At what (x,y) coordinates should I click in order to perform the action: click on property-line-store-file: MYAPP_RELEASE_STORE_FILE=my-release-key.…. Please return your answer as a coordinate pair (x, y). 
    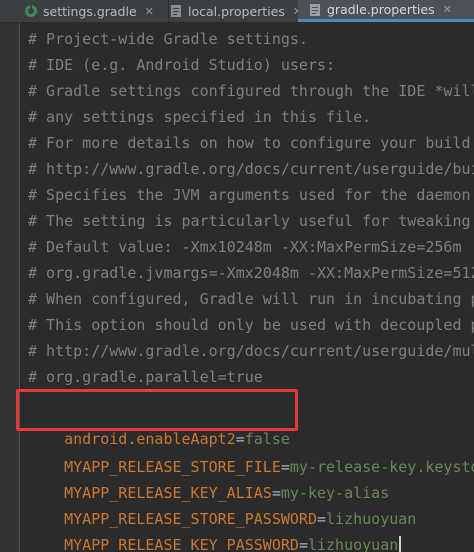
    Looking at the image, I should click on (251, 452).